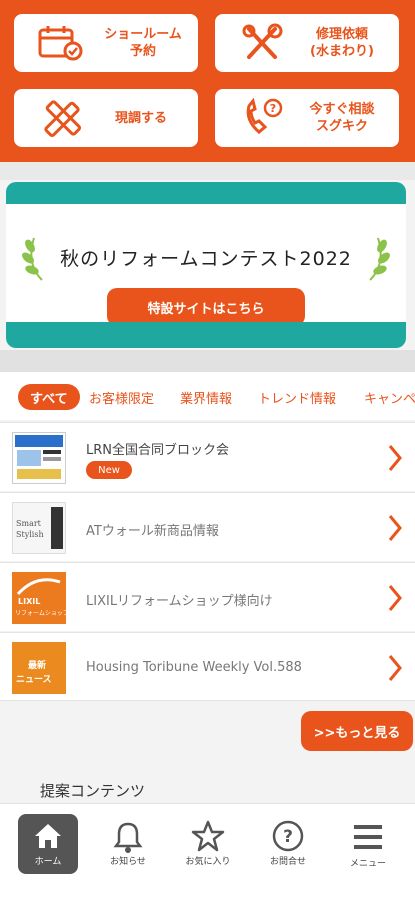 The width and height of the screenshot is (415, 900). Describe the element at coordinates (341, 126) in the screenshot. I see `button-label-line2: スグキク` at that location.